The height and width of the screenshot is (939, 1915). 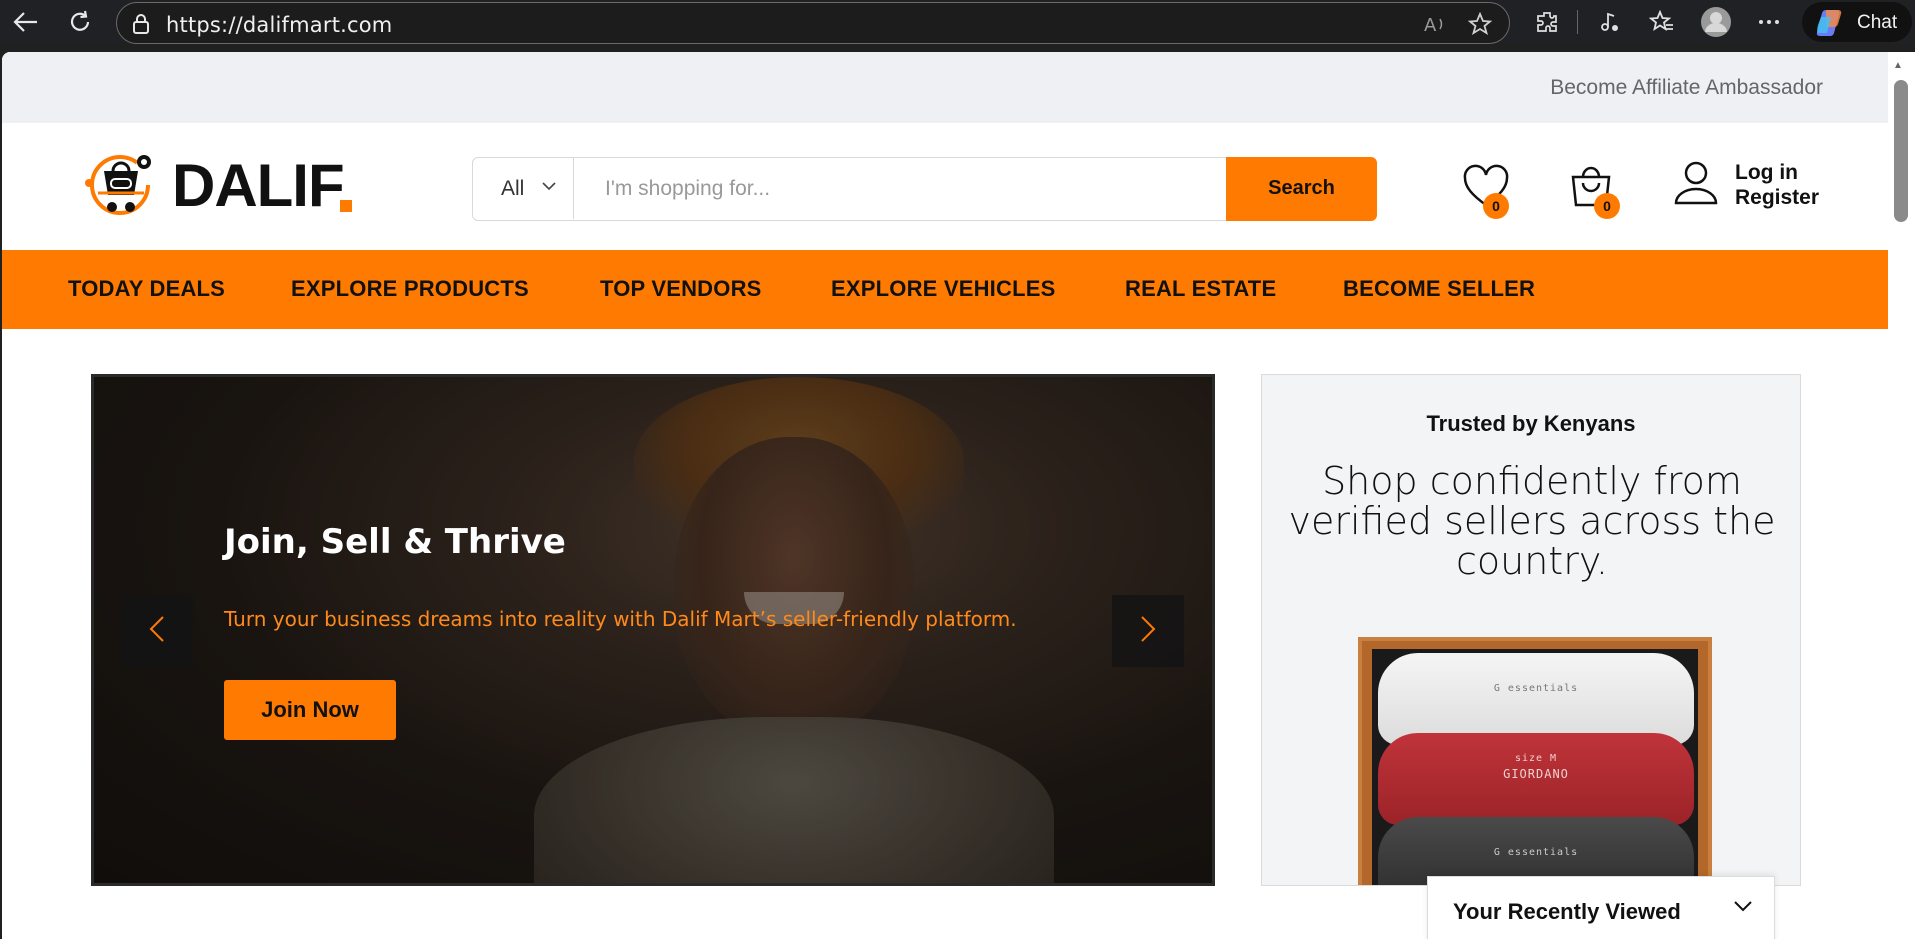 What do you see at coordinates (1536, 774) in the screenshot?
I see `red-shirt-label: GIORDANO` at bounding box center [1536, 774].